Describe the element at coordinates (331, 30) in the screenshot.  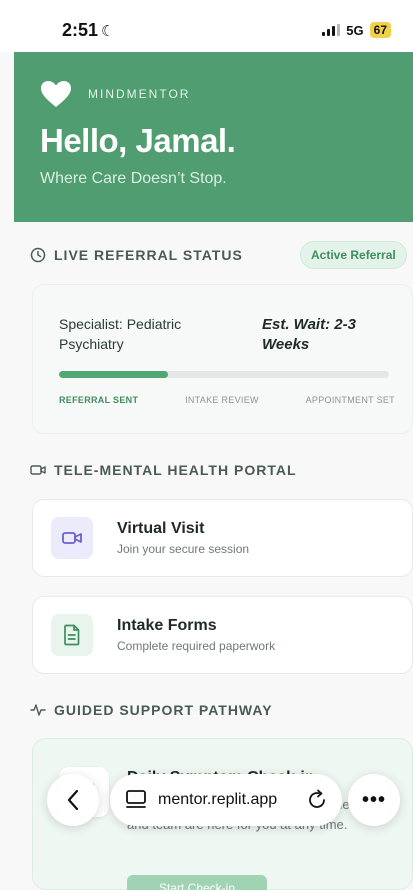
I see `signal-icon` at that location.